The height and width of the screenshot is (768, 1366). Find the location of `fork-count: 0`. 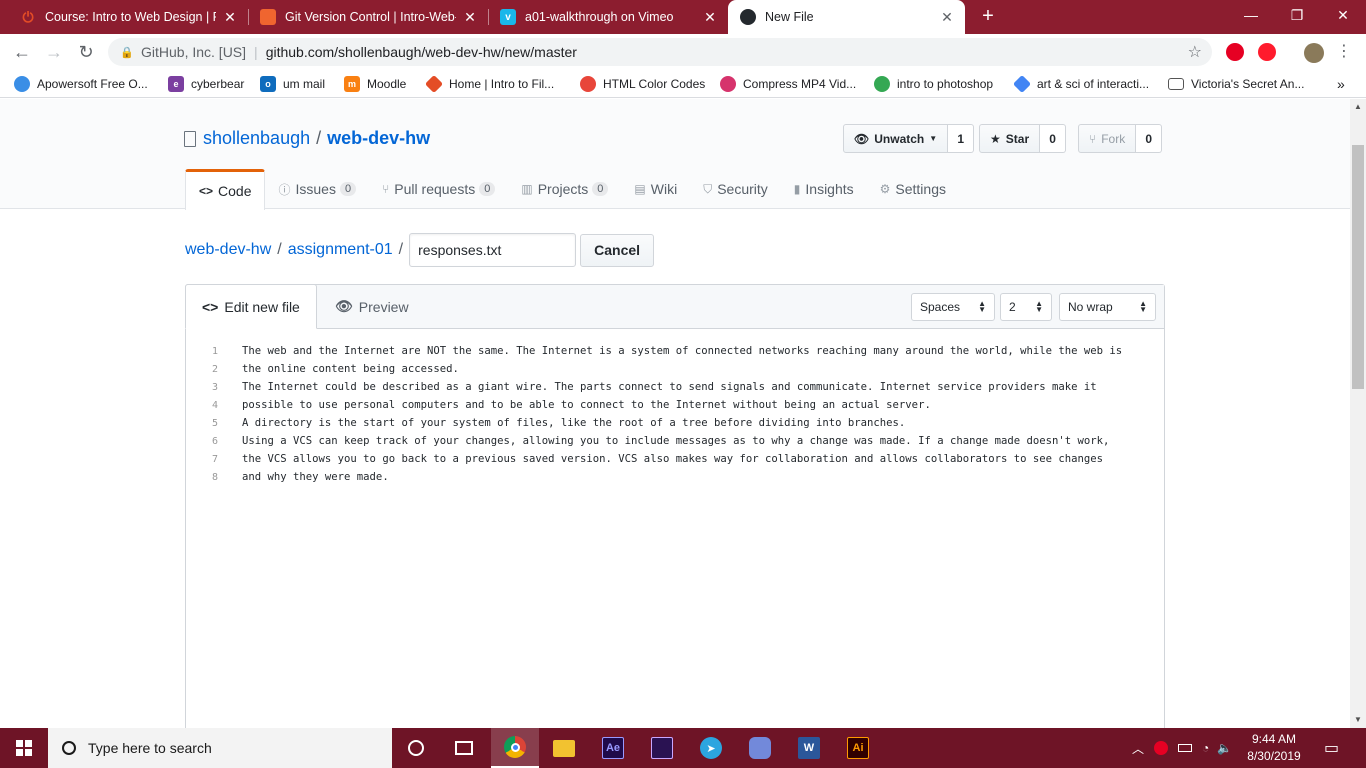

fork-count: 0 is located at coordinates (1149, 138).